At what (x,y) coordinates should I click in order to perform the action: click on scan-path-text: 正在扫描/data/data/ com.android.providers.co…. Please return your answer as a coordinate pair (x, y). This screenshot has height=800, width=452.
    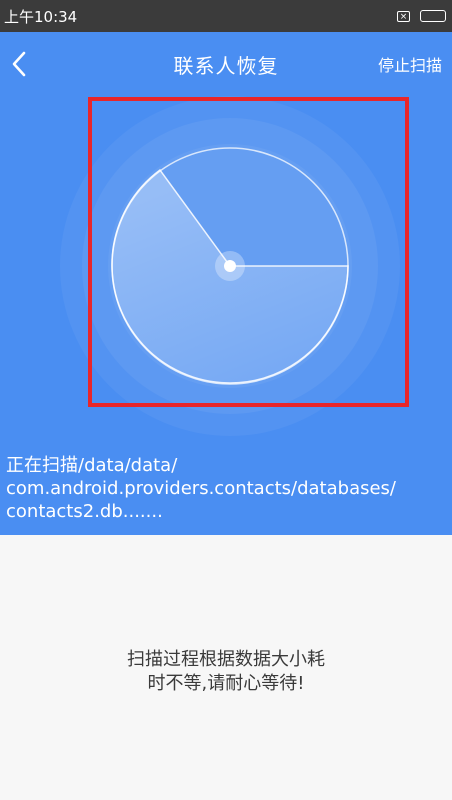
    Looking at the image, I should click on (226, 488).